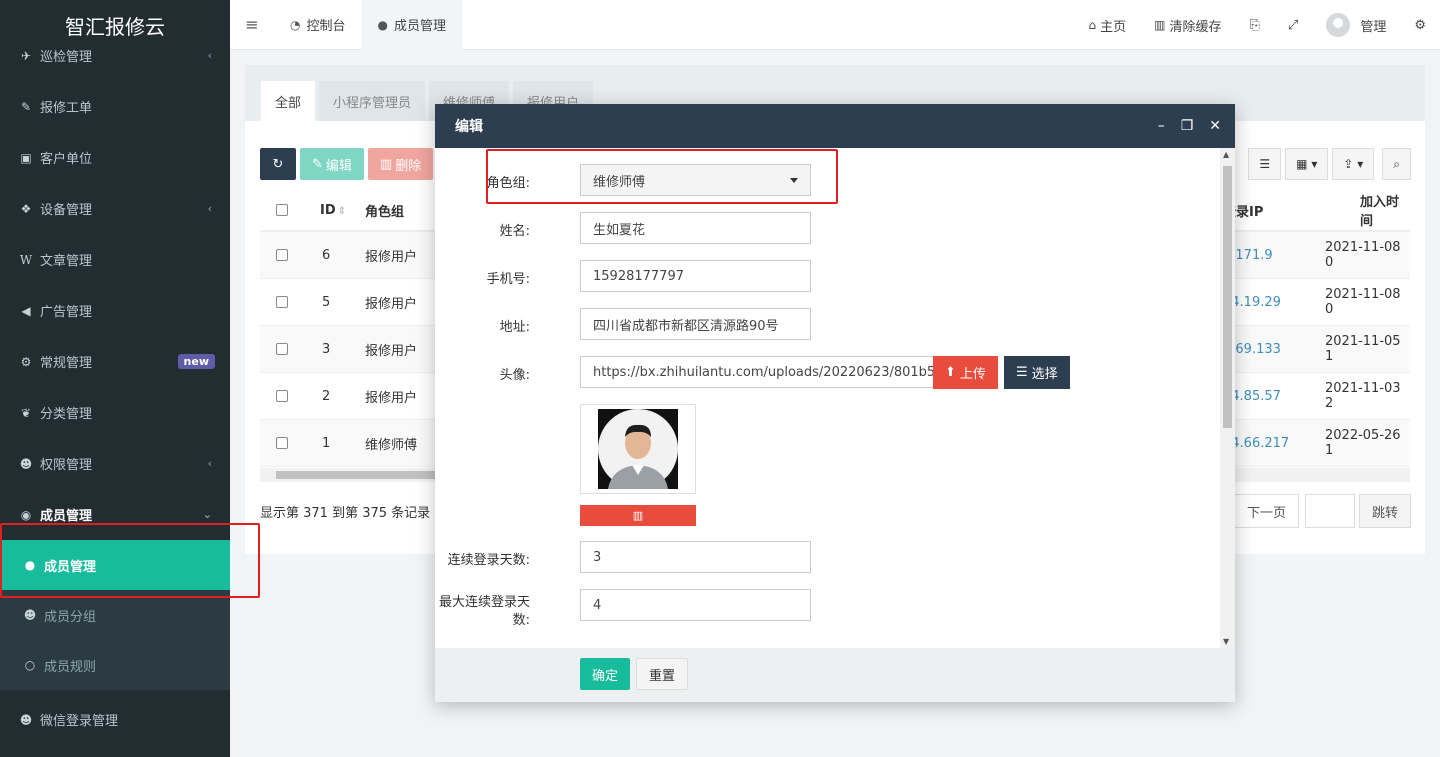 The width and height of the screenshot is (1440, 757). What do you see at coordinates (30, 565) in the screenshot?
I see `user-icon: ●` at bounding box center [30, 565].